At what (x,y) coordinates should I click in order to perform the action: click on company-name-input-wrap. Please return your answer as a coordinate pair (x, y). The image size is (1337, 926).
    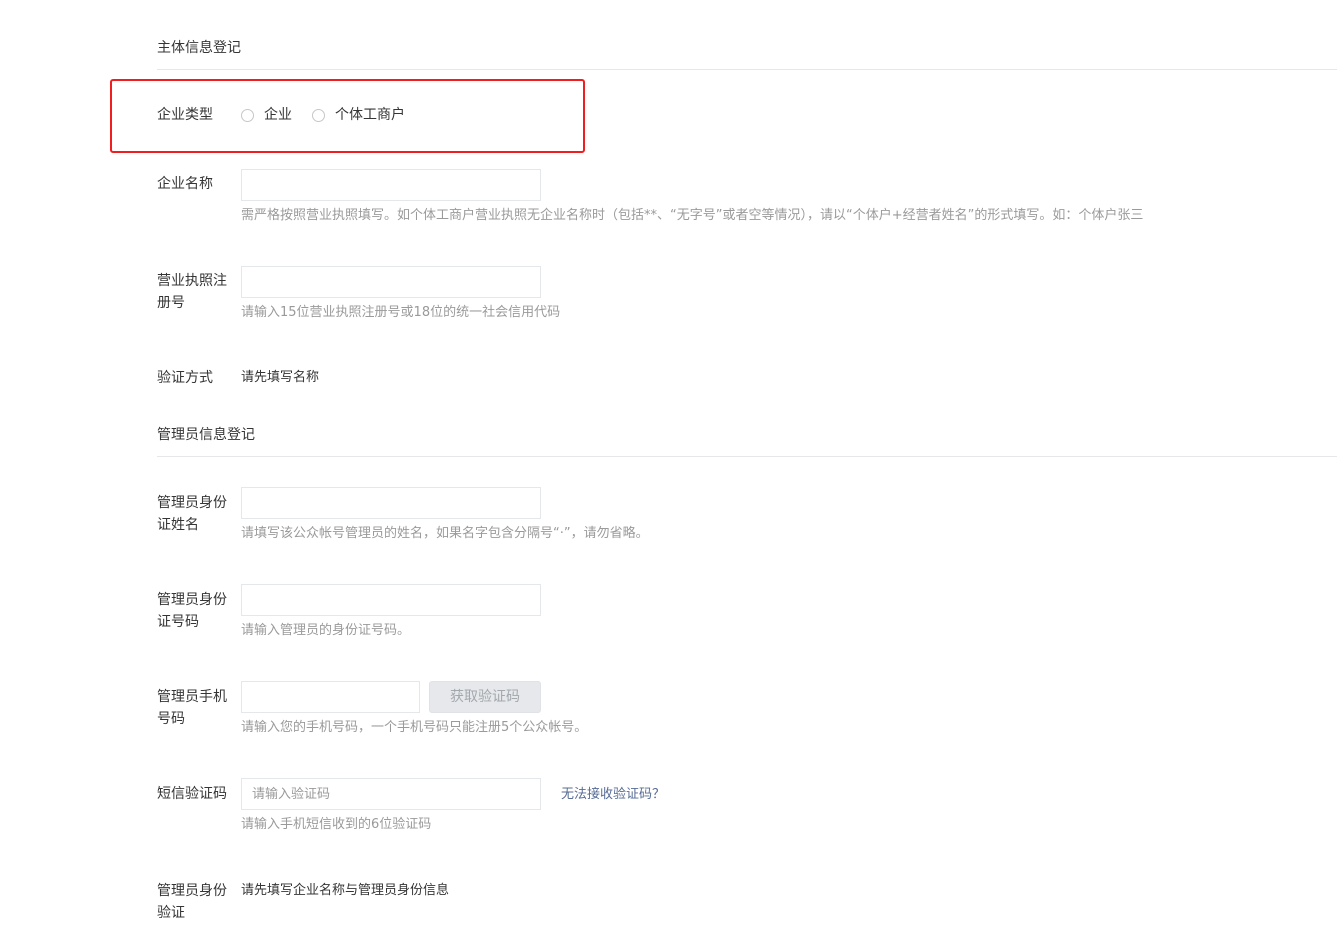
    Looking at the image, I should click on (391, 185).